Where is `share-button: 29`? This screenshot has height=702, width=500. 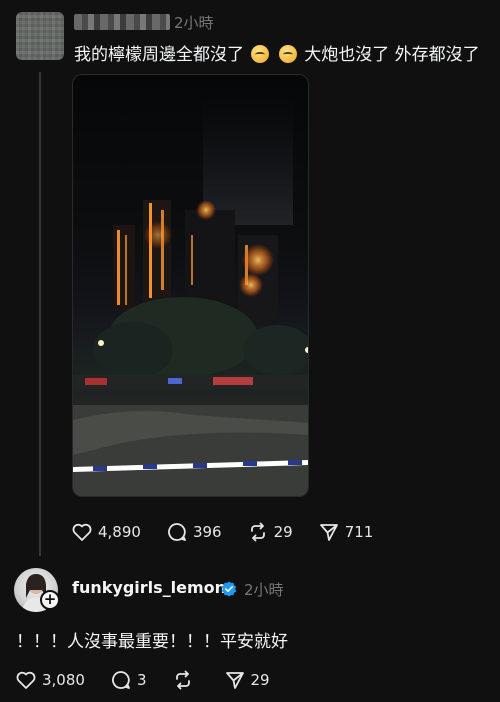
share-button: 29 is located at coordinates (247, 680).